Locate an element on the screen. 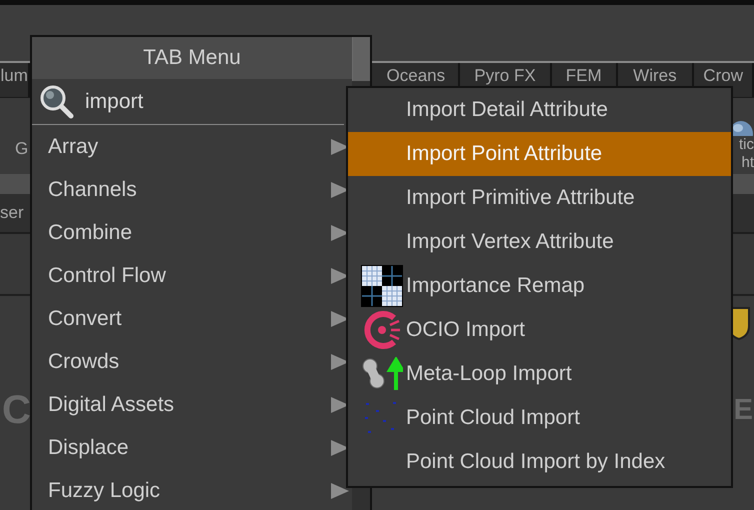  blob-arrow-icon is located at coordinates (382, 374).